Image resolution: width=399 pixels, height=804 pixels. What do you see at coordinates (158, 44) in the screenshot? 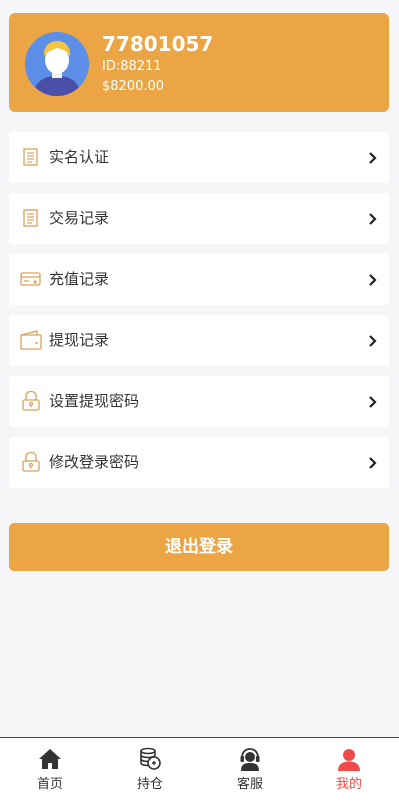
I see `username: 77801057` at bounding box center [158, 44].